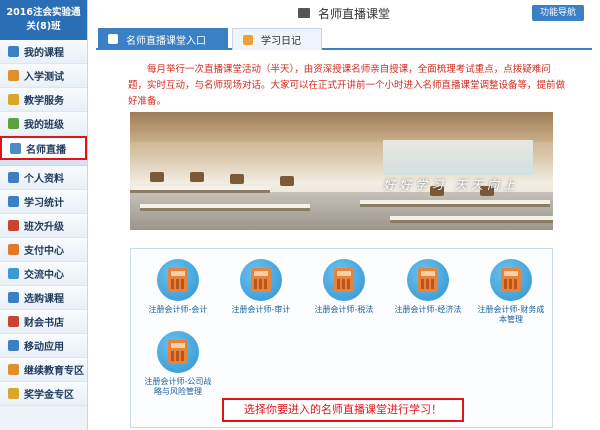 The height and width of the screenshot is (430, 600). Describe the element at coordinates (13, 273) in the screenshot. I see `chat-icon` at that location.